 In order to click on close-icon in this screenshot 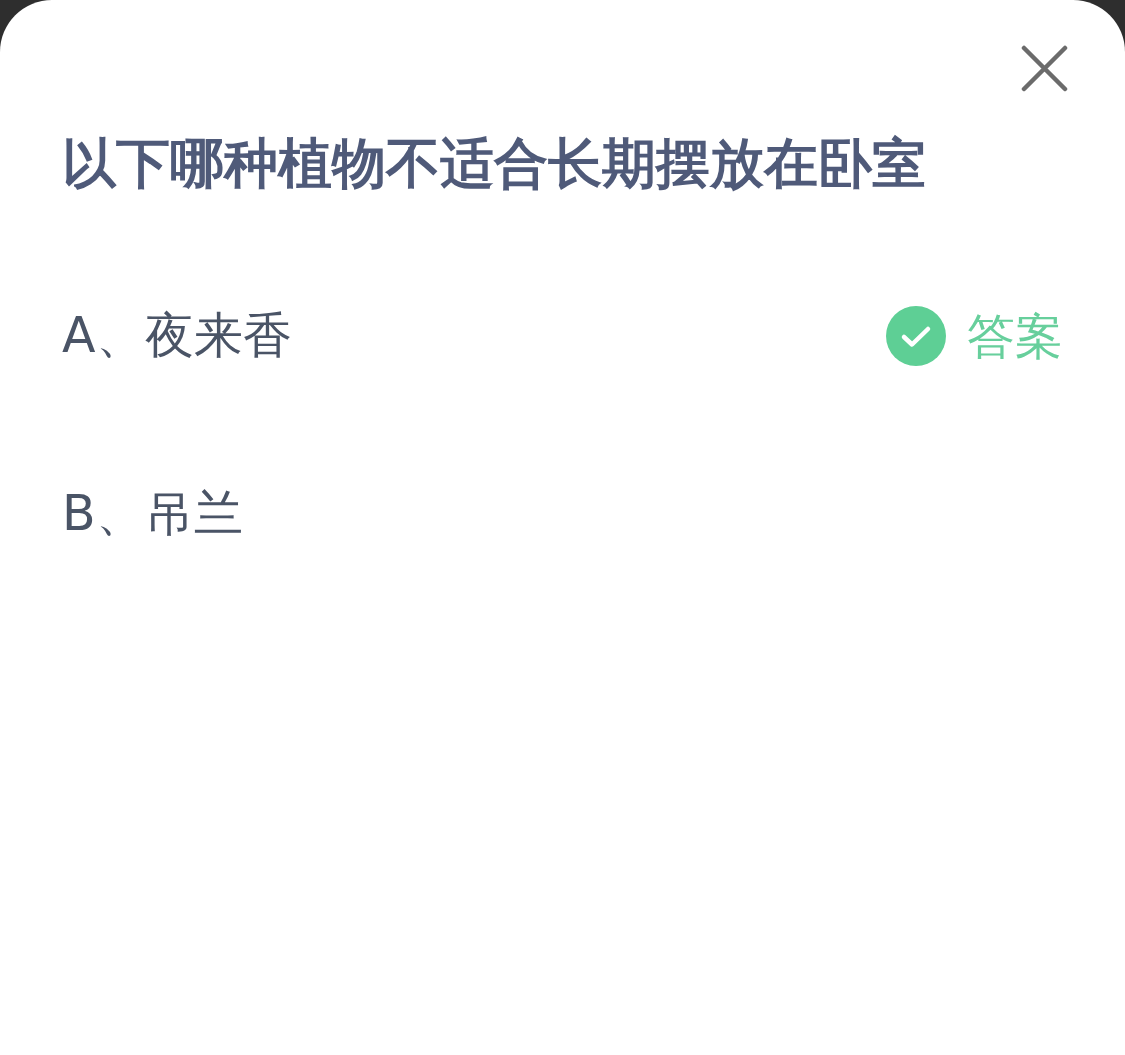, I will do `click(1044, 68)`.